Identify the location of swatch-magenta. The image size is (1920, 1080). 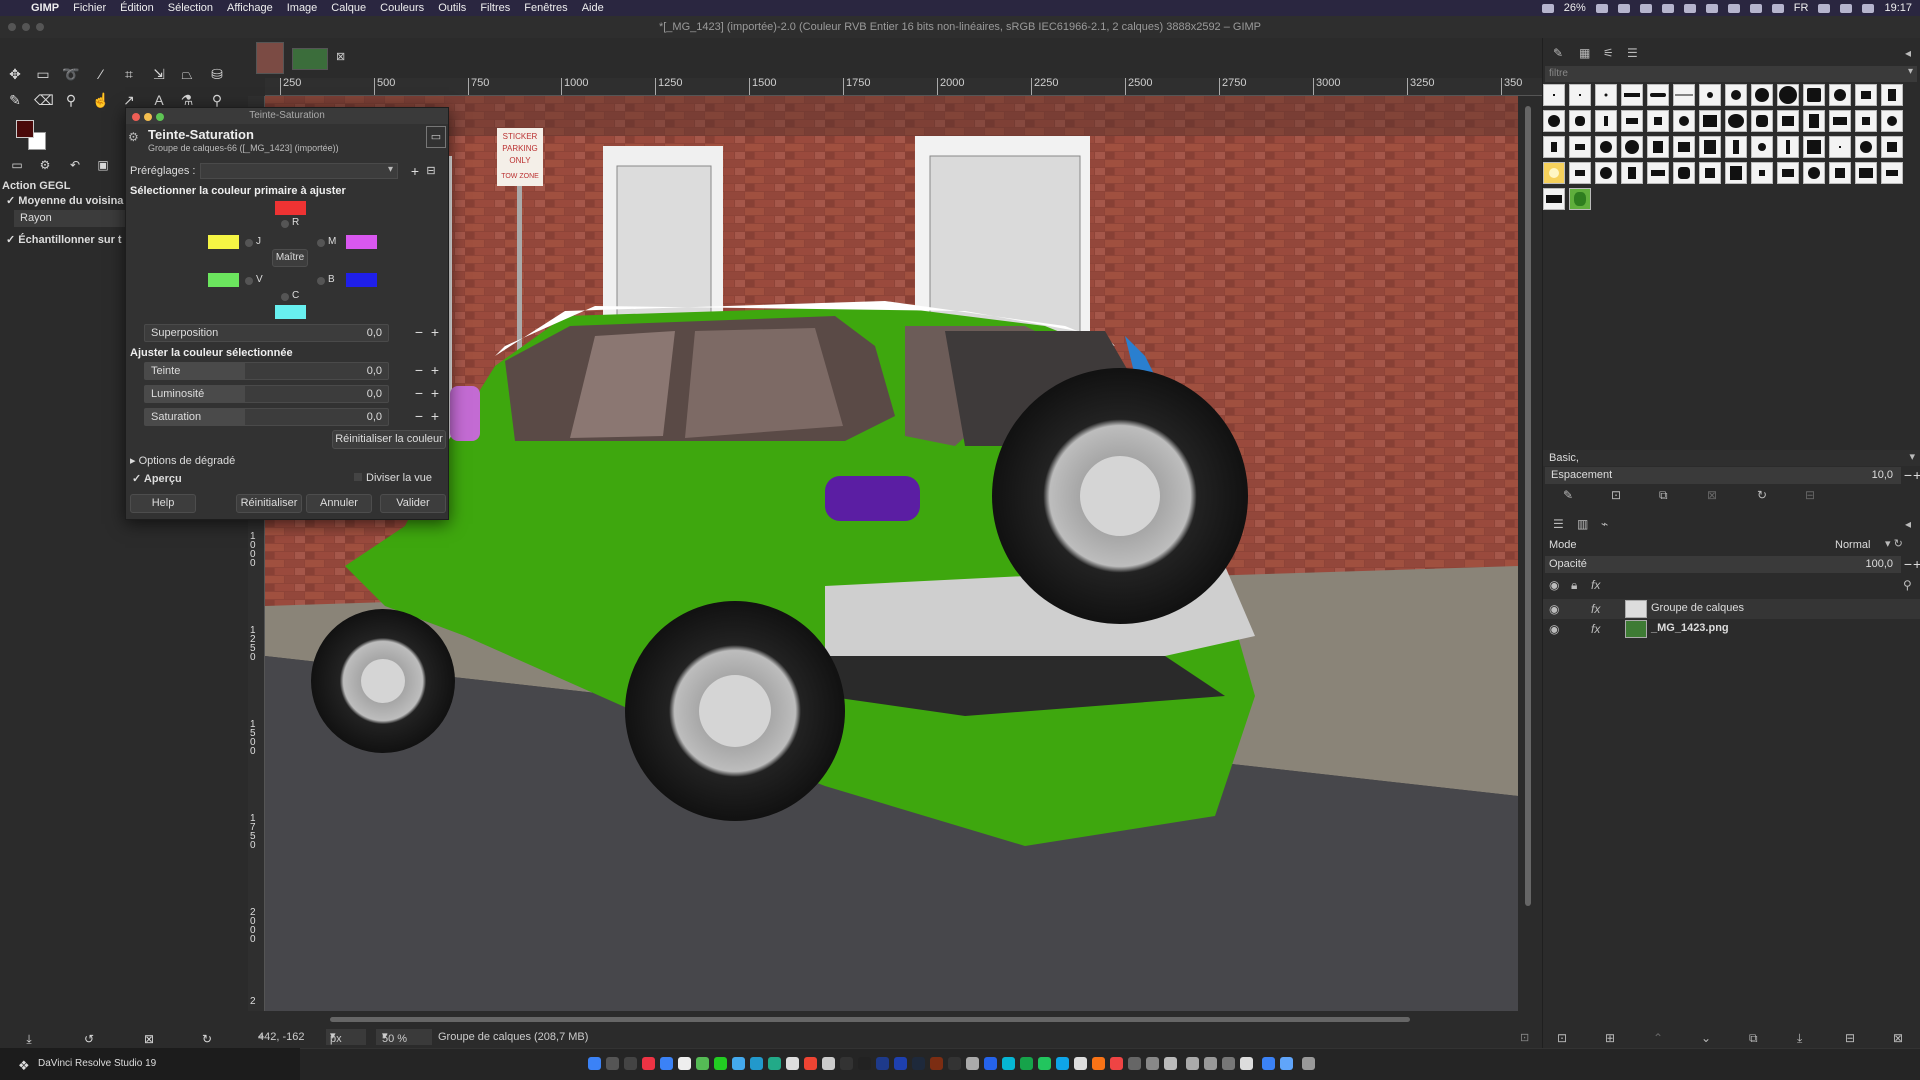
(361, 242).